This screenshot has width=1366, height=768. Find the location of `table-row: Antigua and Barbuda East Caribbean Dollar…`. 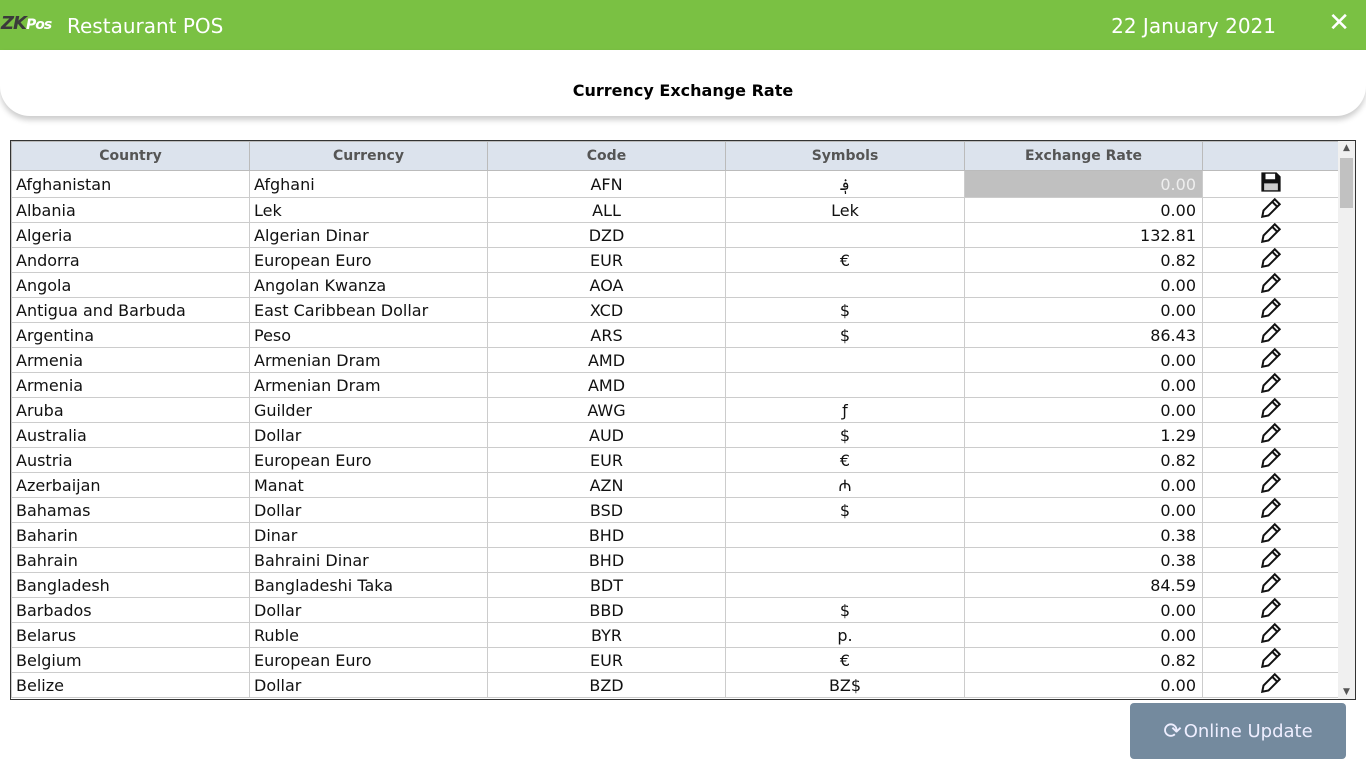

table-row: Antigua and Barbuda East Caribbean Dollar… is located at coordinates (675, 310).